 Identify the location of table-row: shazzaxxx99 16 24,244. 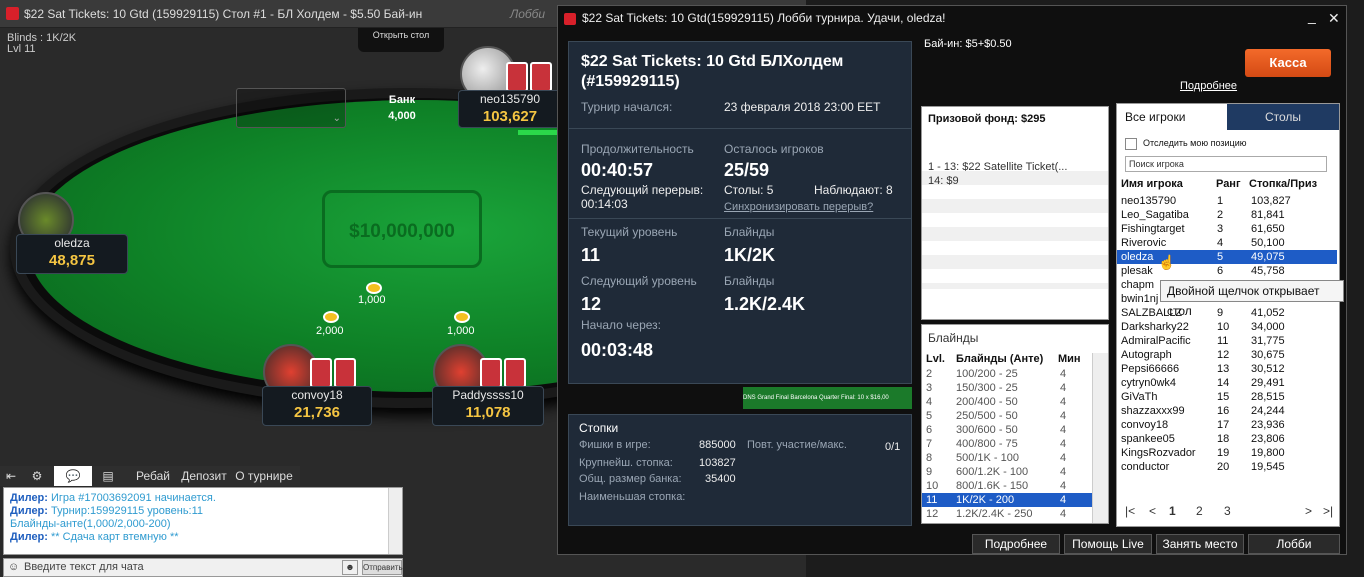
(1227, 411).